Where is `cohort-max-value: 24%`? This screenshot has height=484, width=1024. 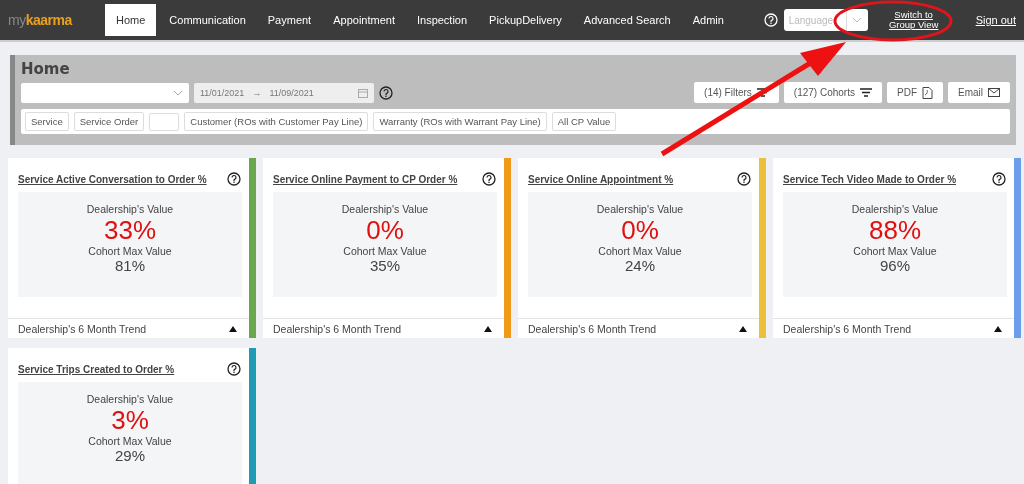 cohort-max-value: 24% is located at coordinates (640, 265).